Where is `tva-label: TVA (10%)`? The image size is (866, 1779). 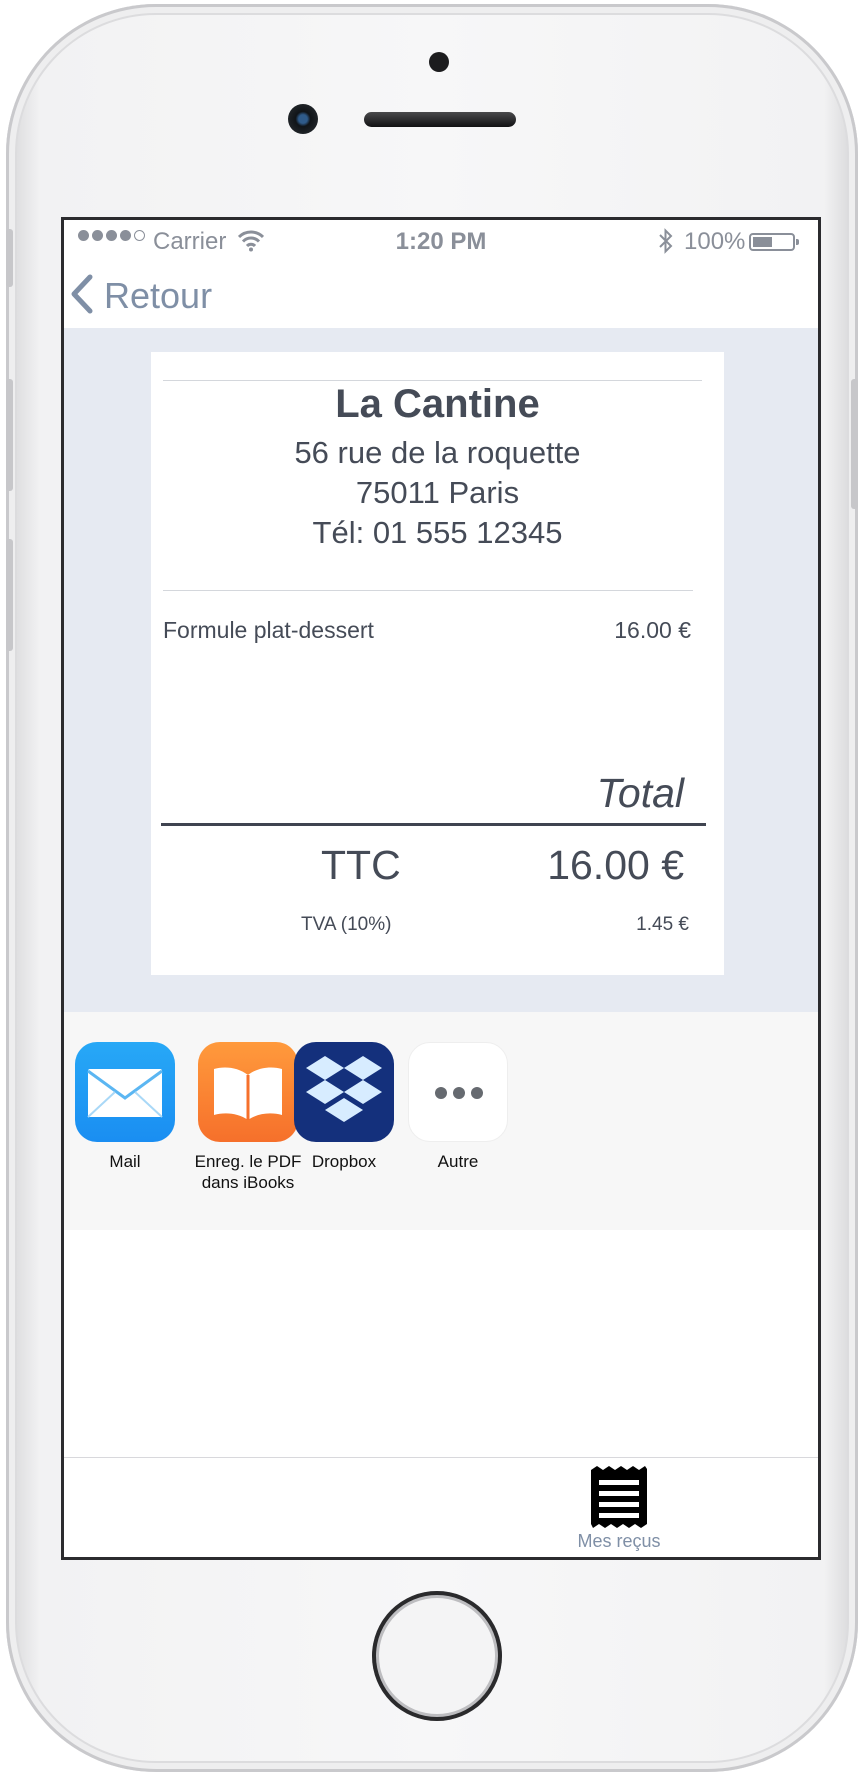
tva-label: TVA (10%) is located at coordinates (346, 924).